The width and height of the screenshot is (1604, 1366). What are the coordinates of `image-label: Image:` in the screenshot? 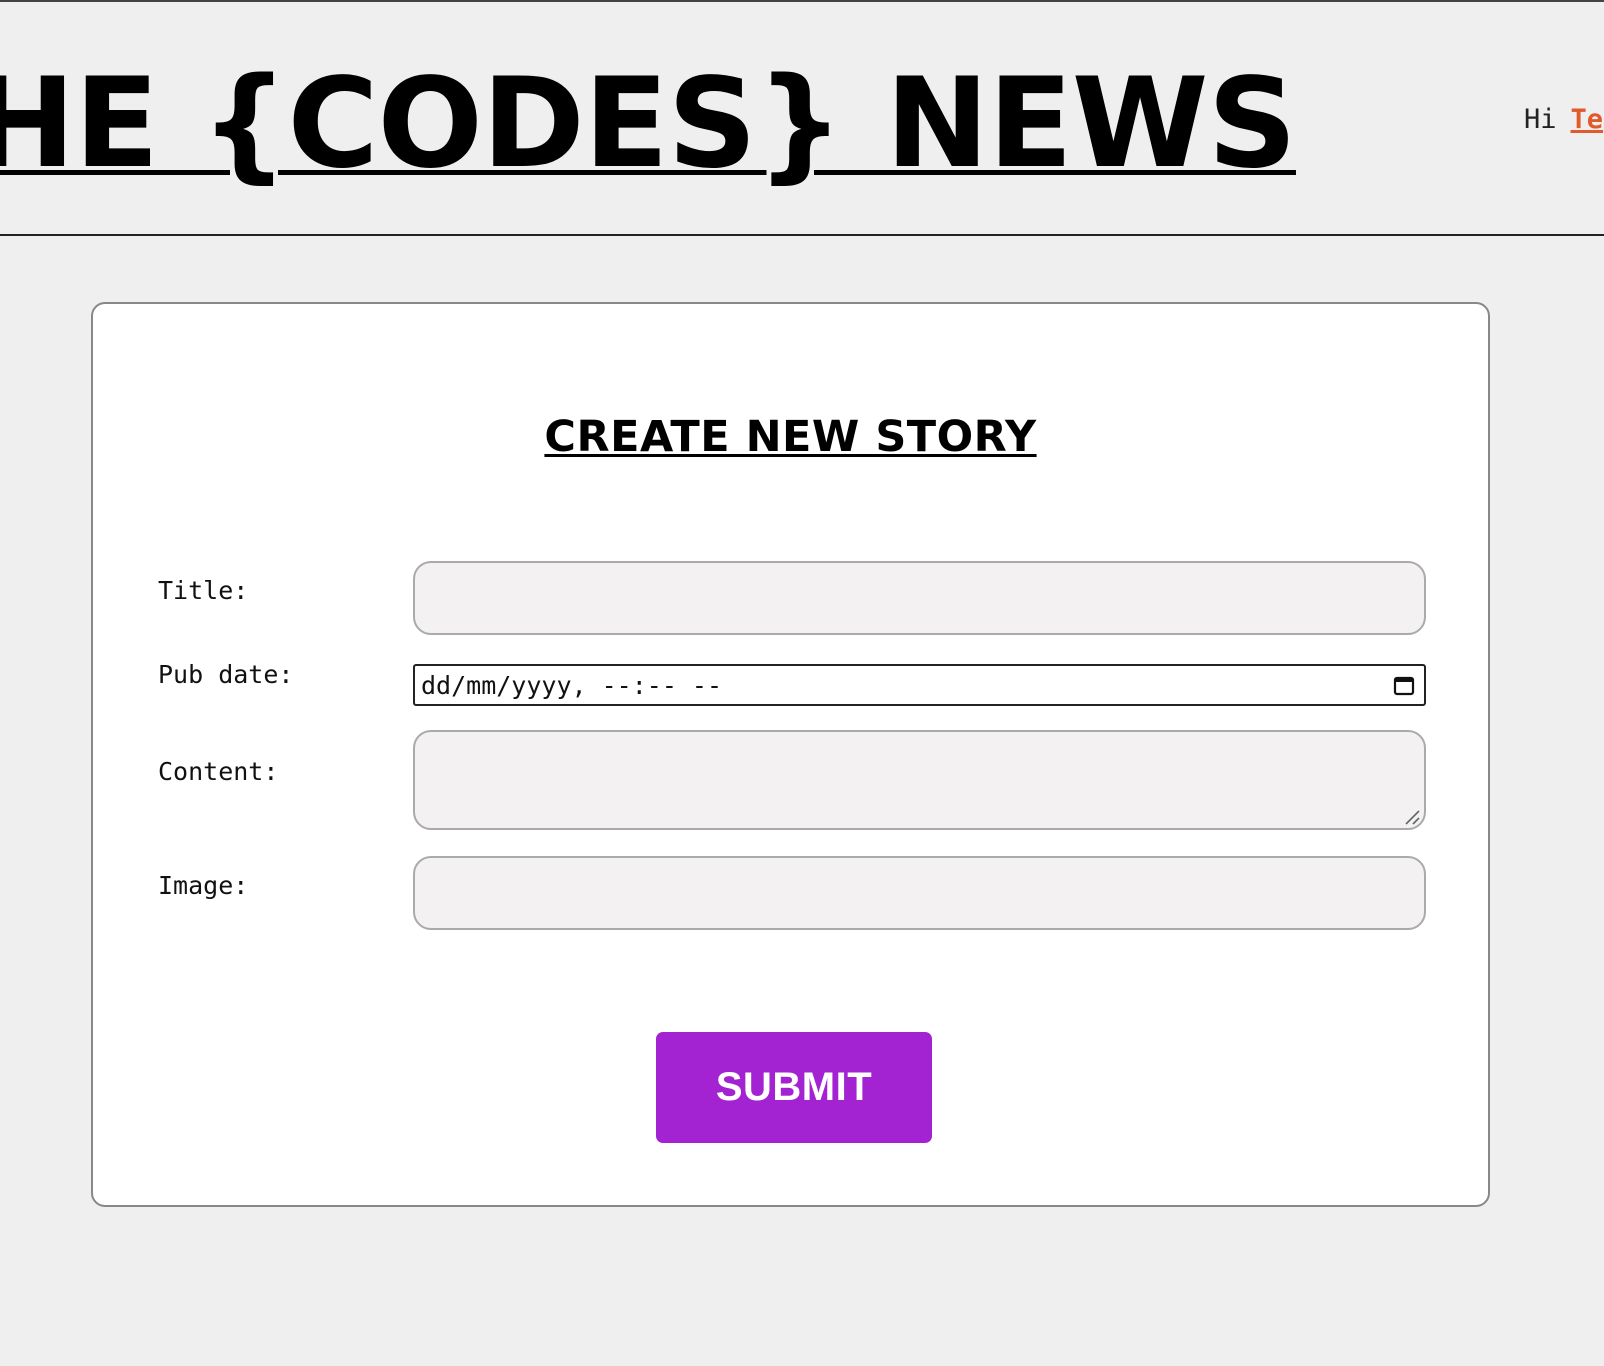 It's located at (203, 885).